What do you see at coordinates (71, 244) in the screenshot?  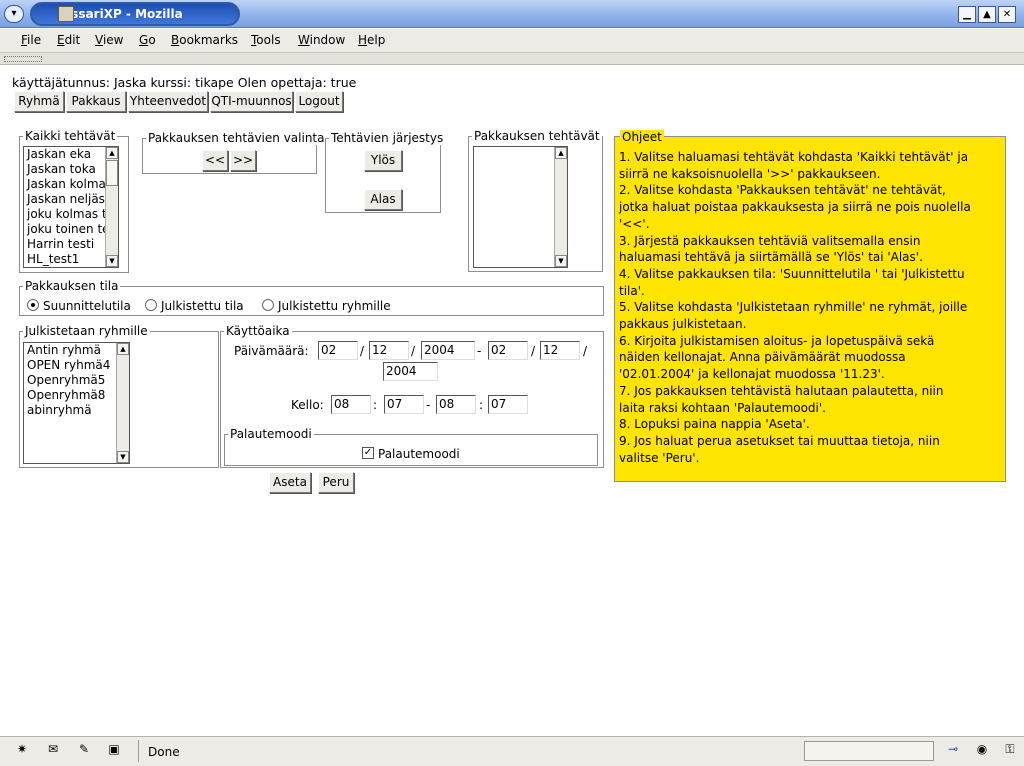 I see `list-item: Harrin testi` at bounding box center [71, 244].